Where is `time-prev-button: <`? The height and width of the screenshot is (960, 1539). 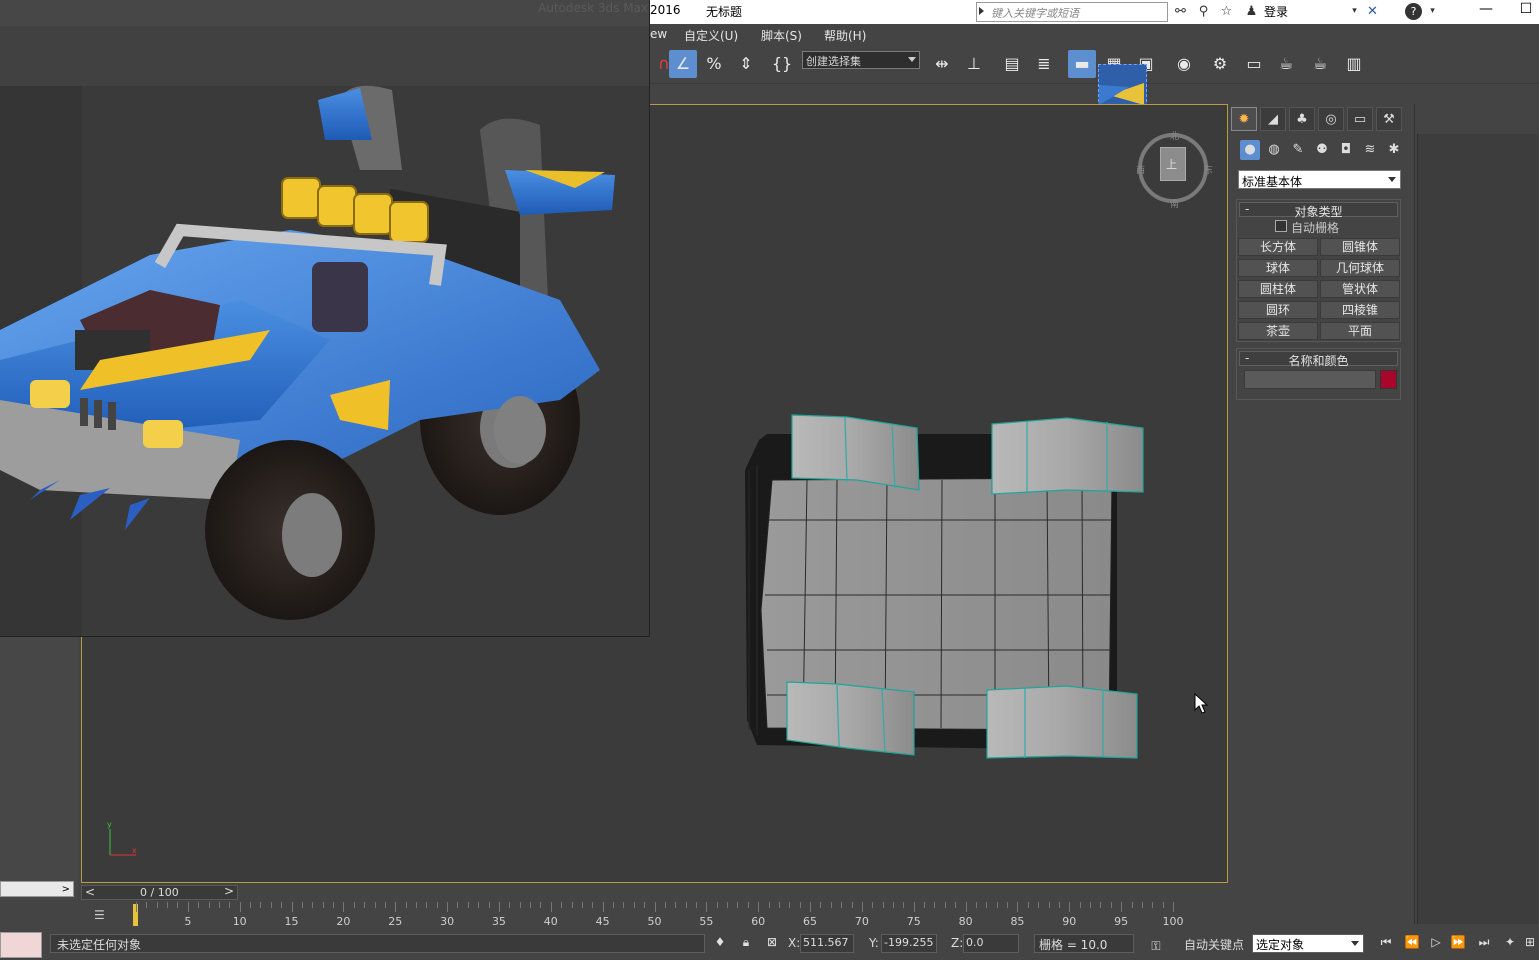 time-prev-button: < is located at coordinates (90, 892).